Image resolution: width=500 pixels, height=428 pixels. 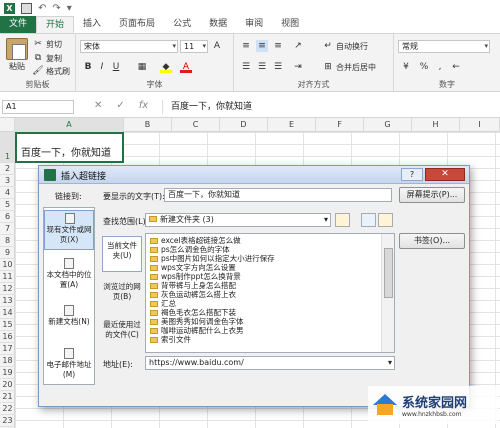 I want to click on list-item: 褐色毛衣怎么搭配下装, so click(x=193, y=312).